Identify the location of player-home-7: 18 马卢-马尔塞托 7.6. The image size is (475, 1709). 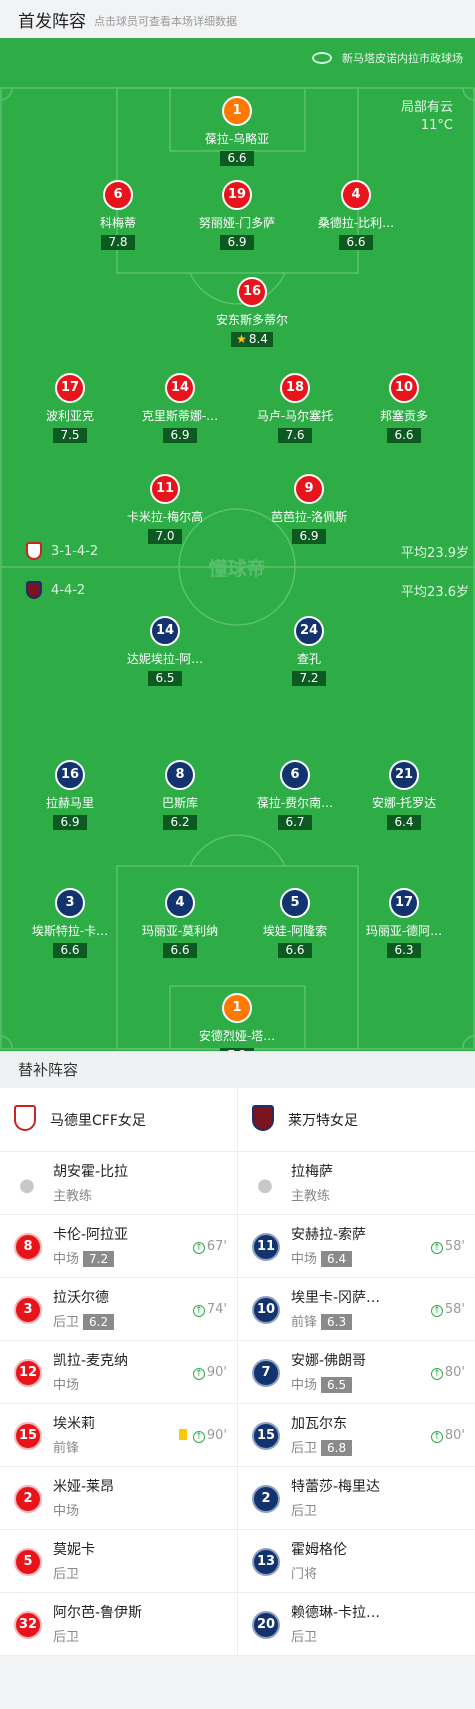
(295, 408).